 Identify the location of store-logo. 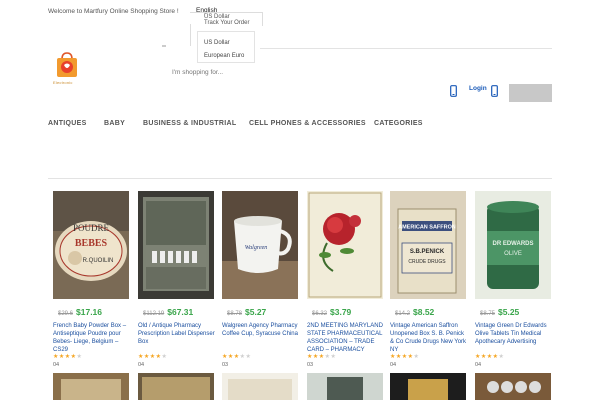
(67, 65).